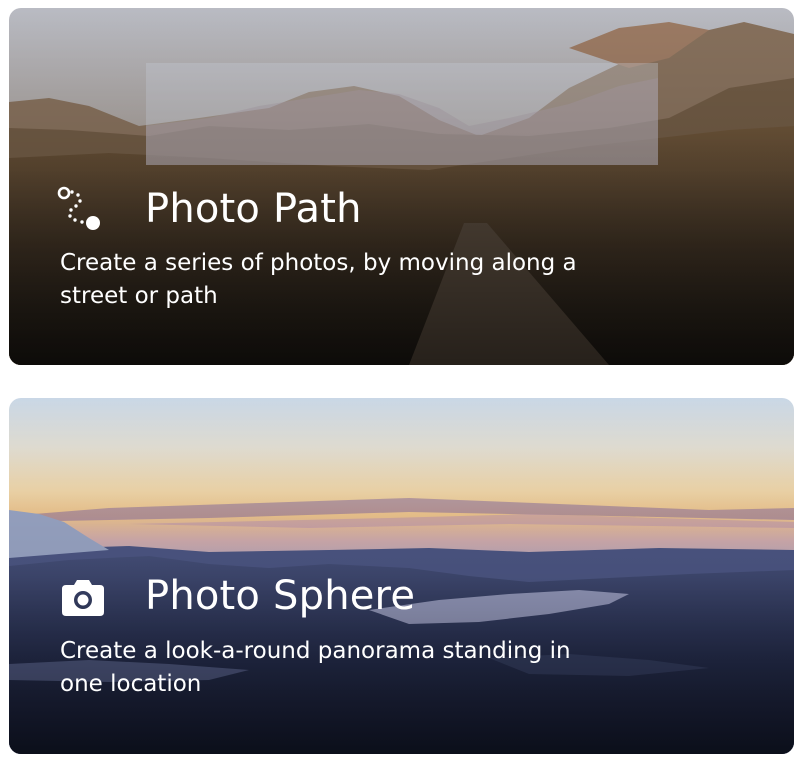 The height and width of the screenshot is (761, 800). What do you see at coordinates (253, 209) in the screenshot?
I see `photo-path-title: Photo Path` at bounding box center [253, 209].